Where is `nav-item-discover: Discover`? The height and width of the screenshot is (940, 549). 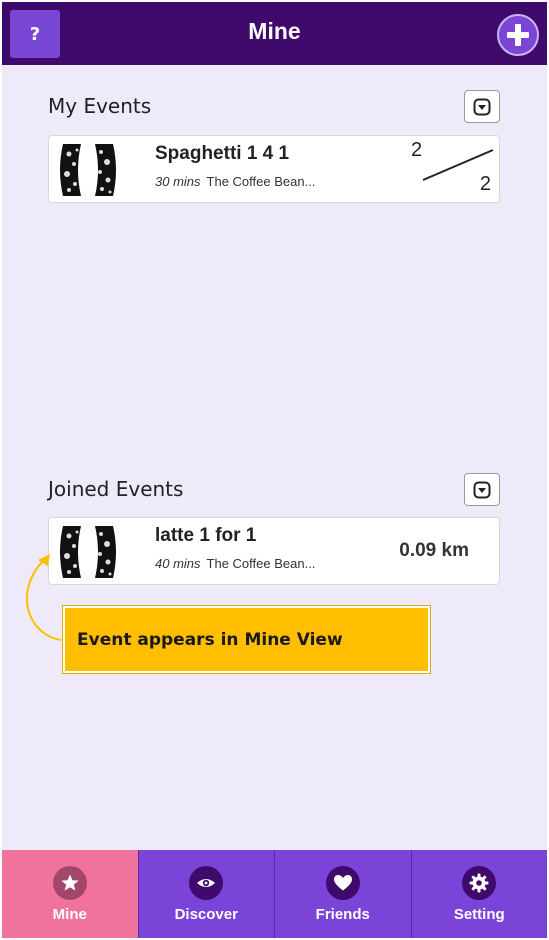 nav-item-discover: Discover is located at coordinates (206, 894).